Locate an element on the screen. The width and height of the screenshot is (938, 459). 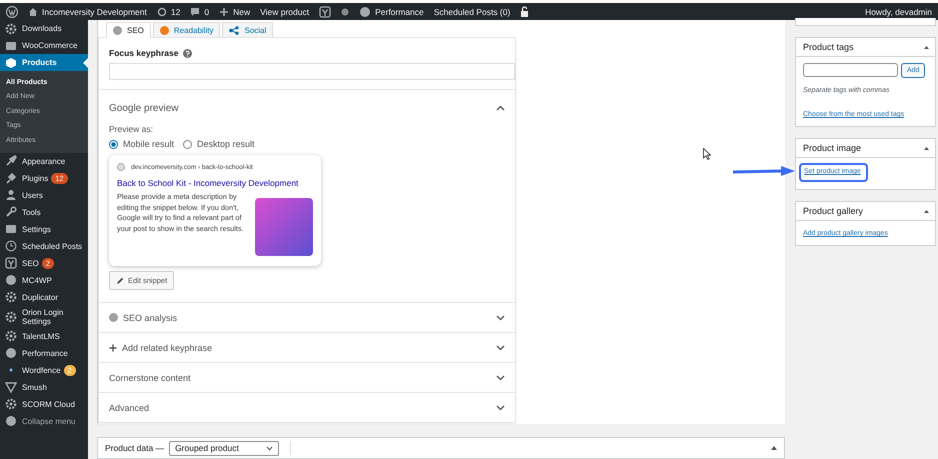
wordpress-menu is located at coordinates (12, 12).